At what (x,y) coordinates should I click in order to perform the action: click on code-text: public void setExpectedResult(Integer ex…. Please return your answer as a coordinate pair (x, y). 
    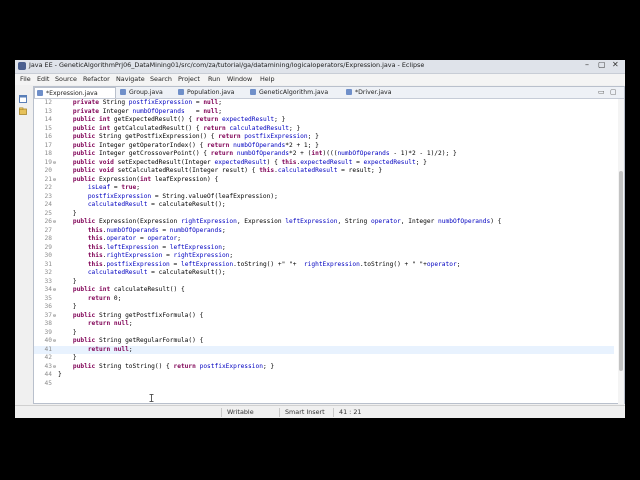
    Looking at the image, I should click on (242, 163).